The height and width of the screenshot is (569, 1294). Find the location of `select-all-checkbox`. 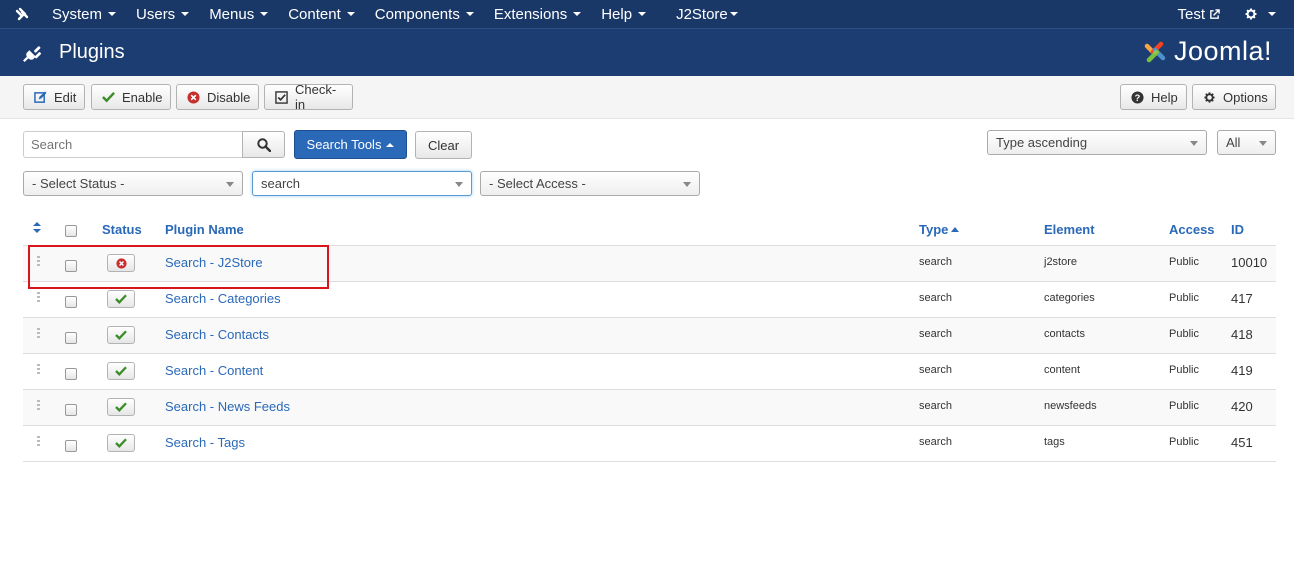

select-all-checkbox is located at coordinates (71, 231).